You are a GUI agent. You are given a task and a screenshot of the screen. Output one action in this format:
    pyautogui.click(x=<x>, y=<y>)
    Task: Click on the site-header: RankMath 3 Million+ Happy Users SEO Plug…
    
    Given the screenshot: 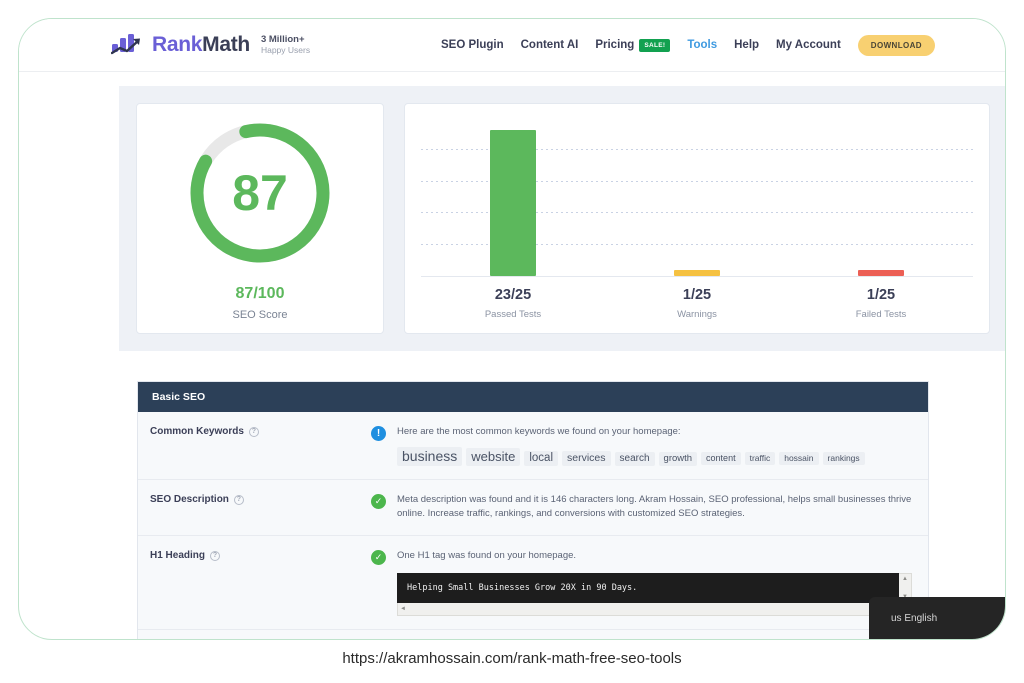 What is the action you would take?
    pyautogui.click(x=512, y=45)
    